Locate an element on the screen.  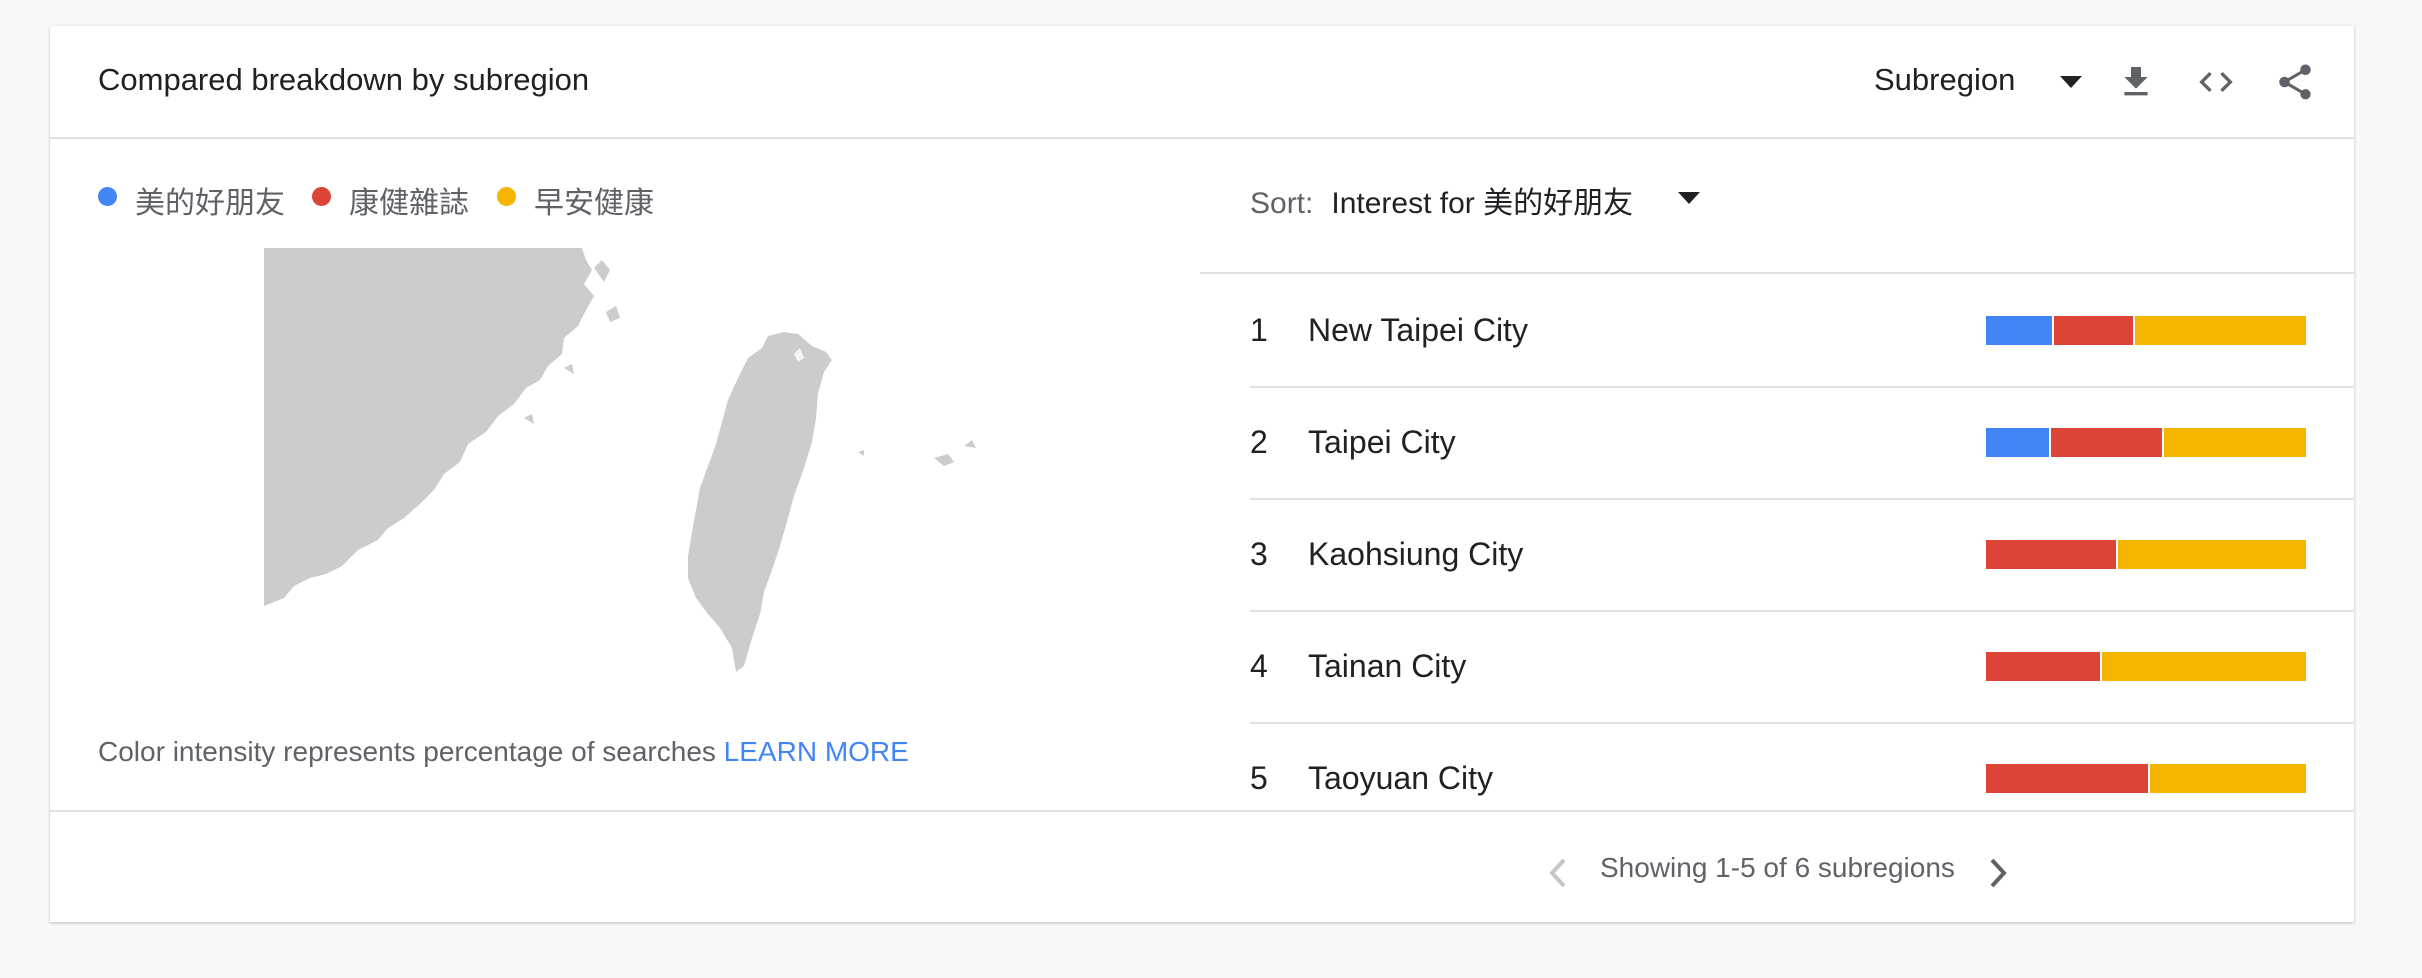
row-region: New Taipei City is located at coordinates (1418, 330).